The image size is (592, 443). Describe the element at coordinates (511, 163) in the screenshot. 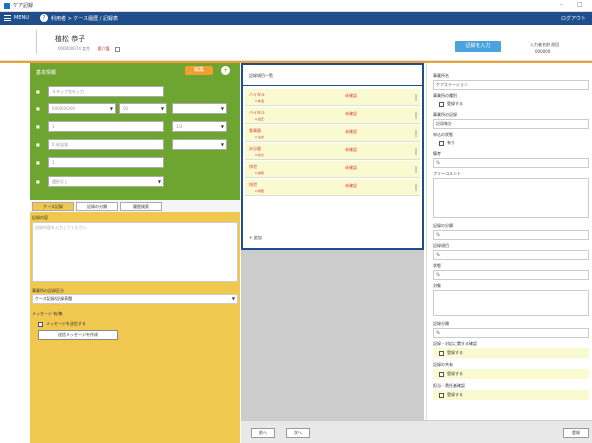

I see `note-field: %` at that location.